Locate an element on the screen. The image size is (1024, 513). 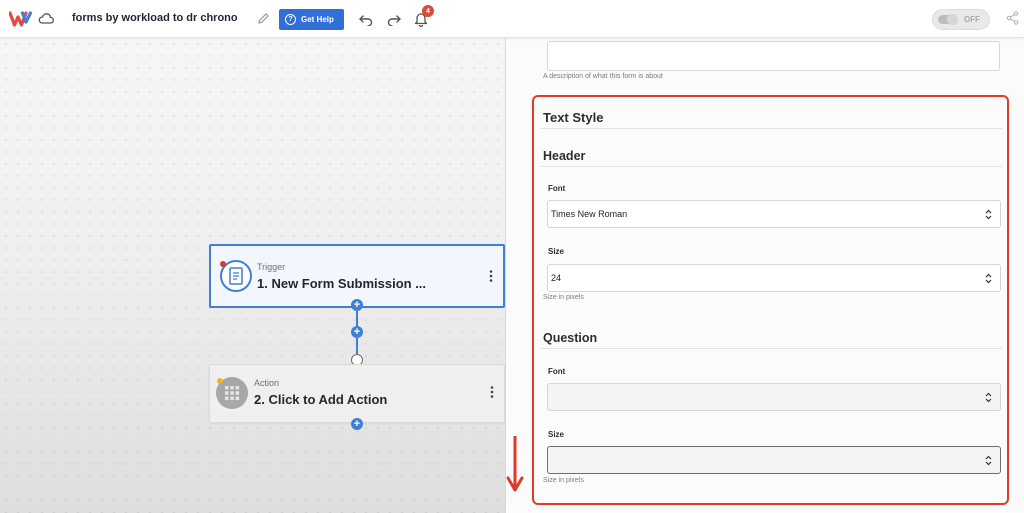
get-help-label: Get Help is located at coordinates (317, 19).